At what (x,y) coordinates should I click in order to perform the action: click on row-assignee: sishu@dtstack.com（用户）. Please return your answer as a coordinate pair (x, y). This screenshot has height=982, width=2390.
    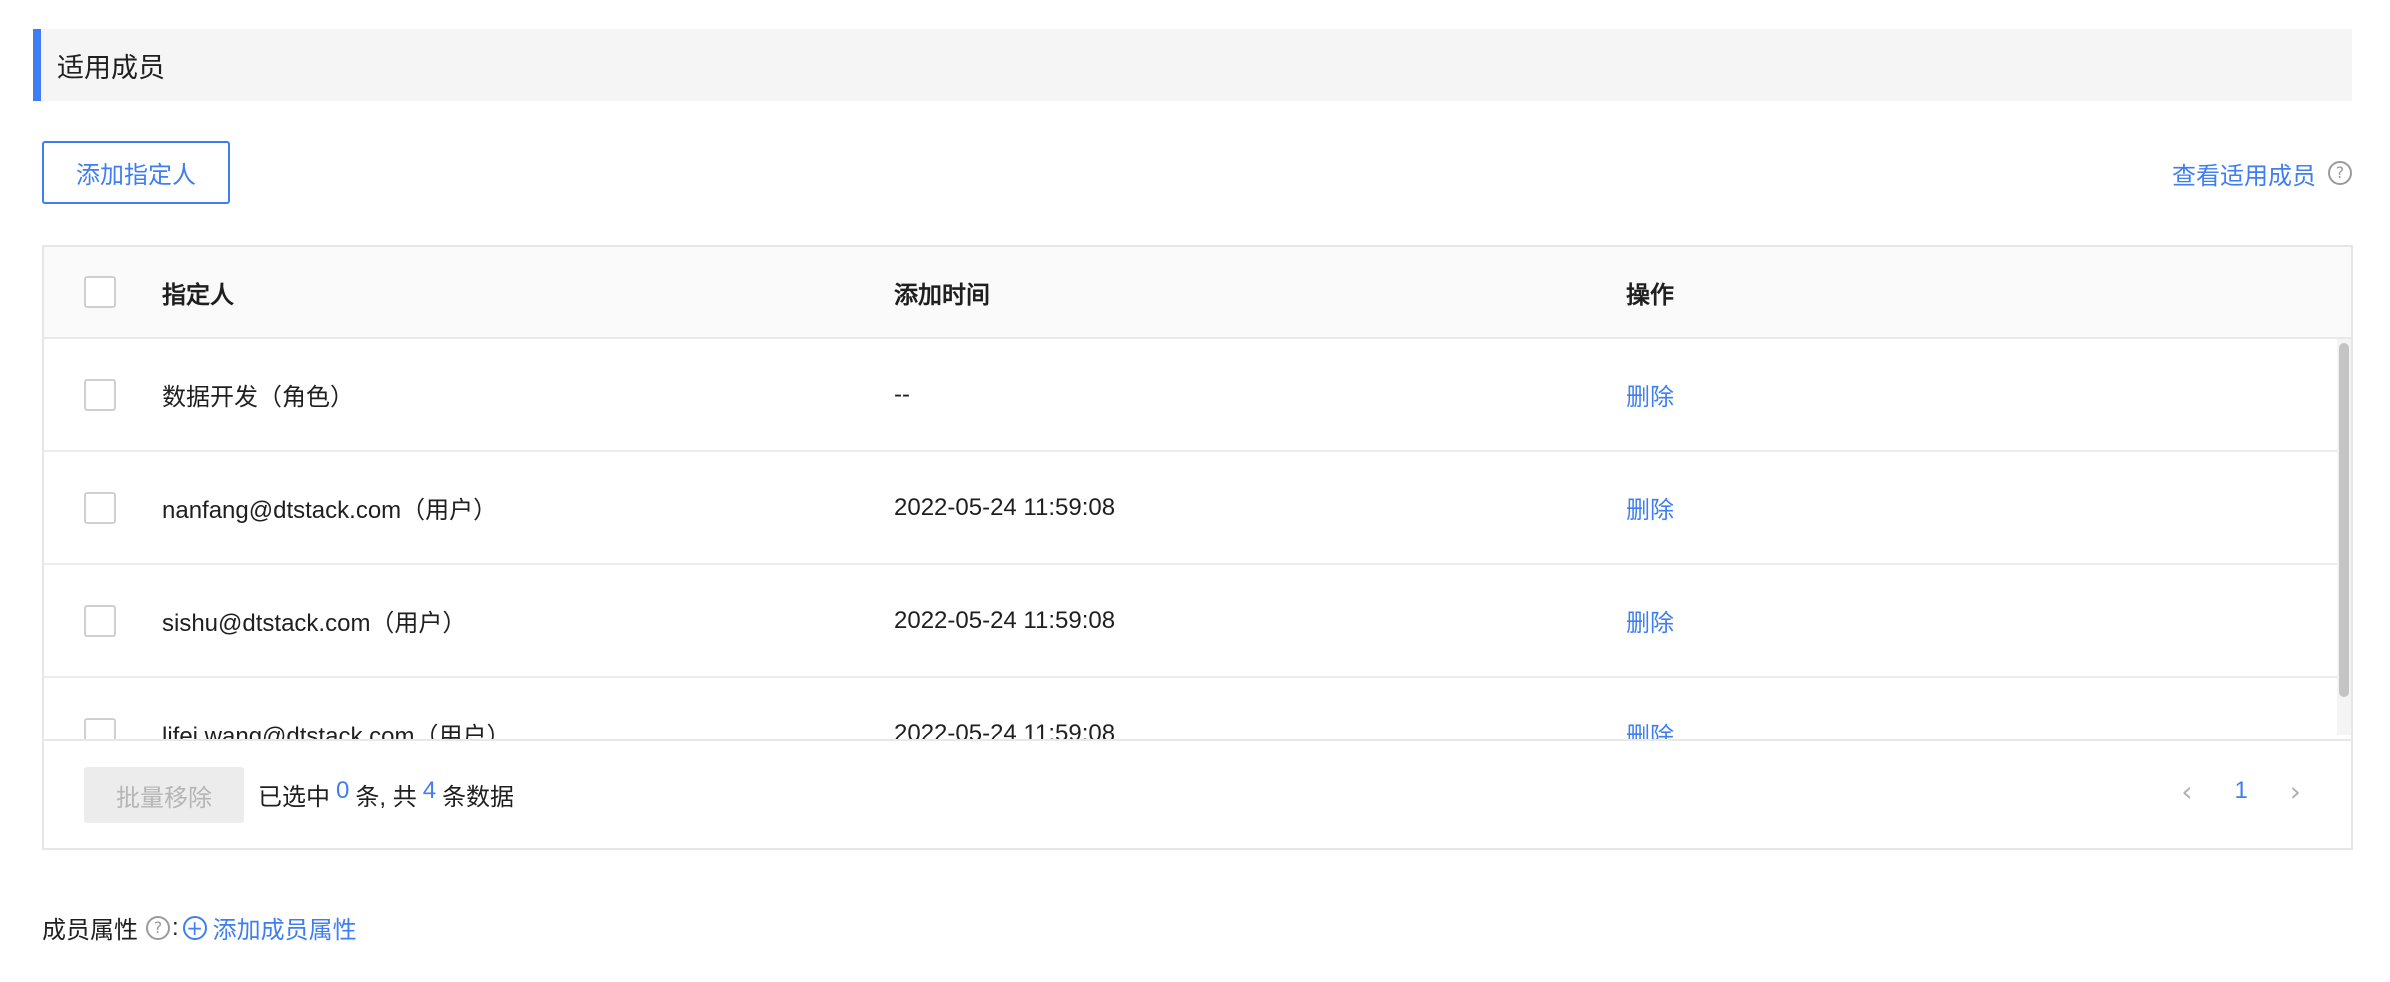
    Looking at the image, I should click on (314, 623).